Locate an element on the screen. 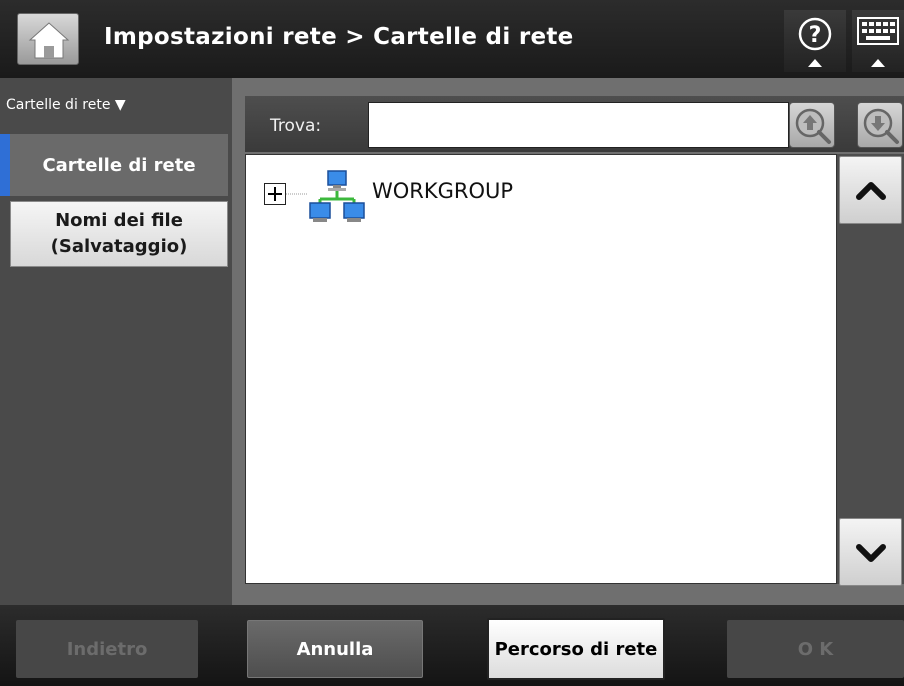 This screenshot has height=686, width=904. scroll-up-button is located at coordinates (870, 190).